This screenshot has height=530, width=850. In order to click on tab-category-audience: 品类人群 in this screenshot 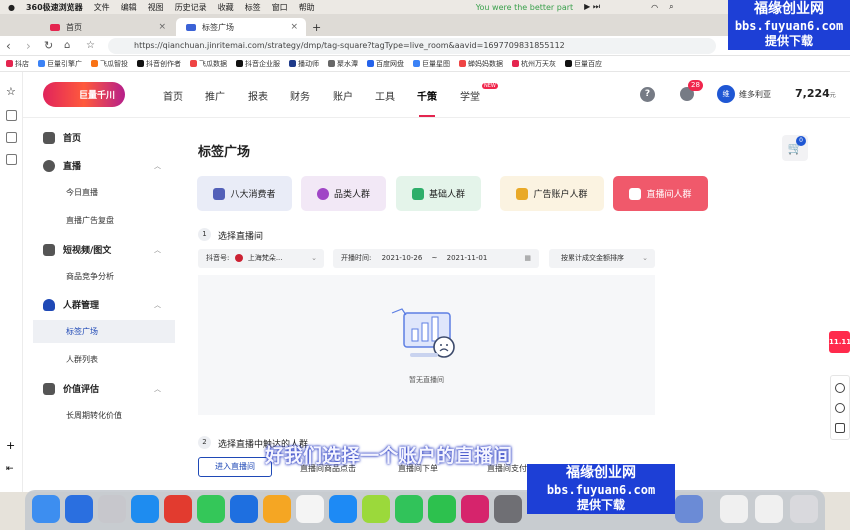, I will do `click(343, 193)`.